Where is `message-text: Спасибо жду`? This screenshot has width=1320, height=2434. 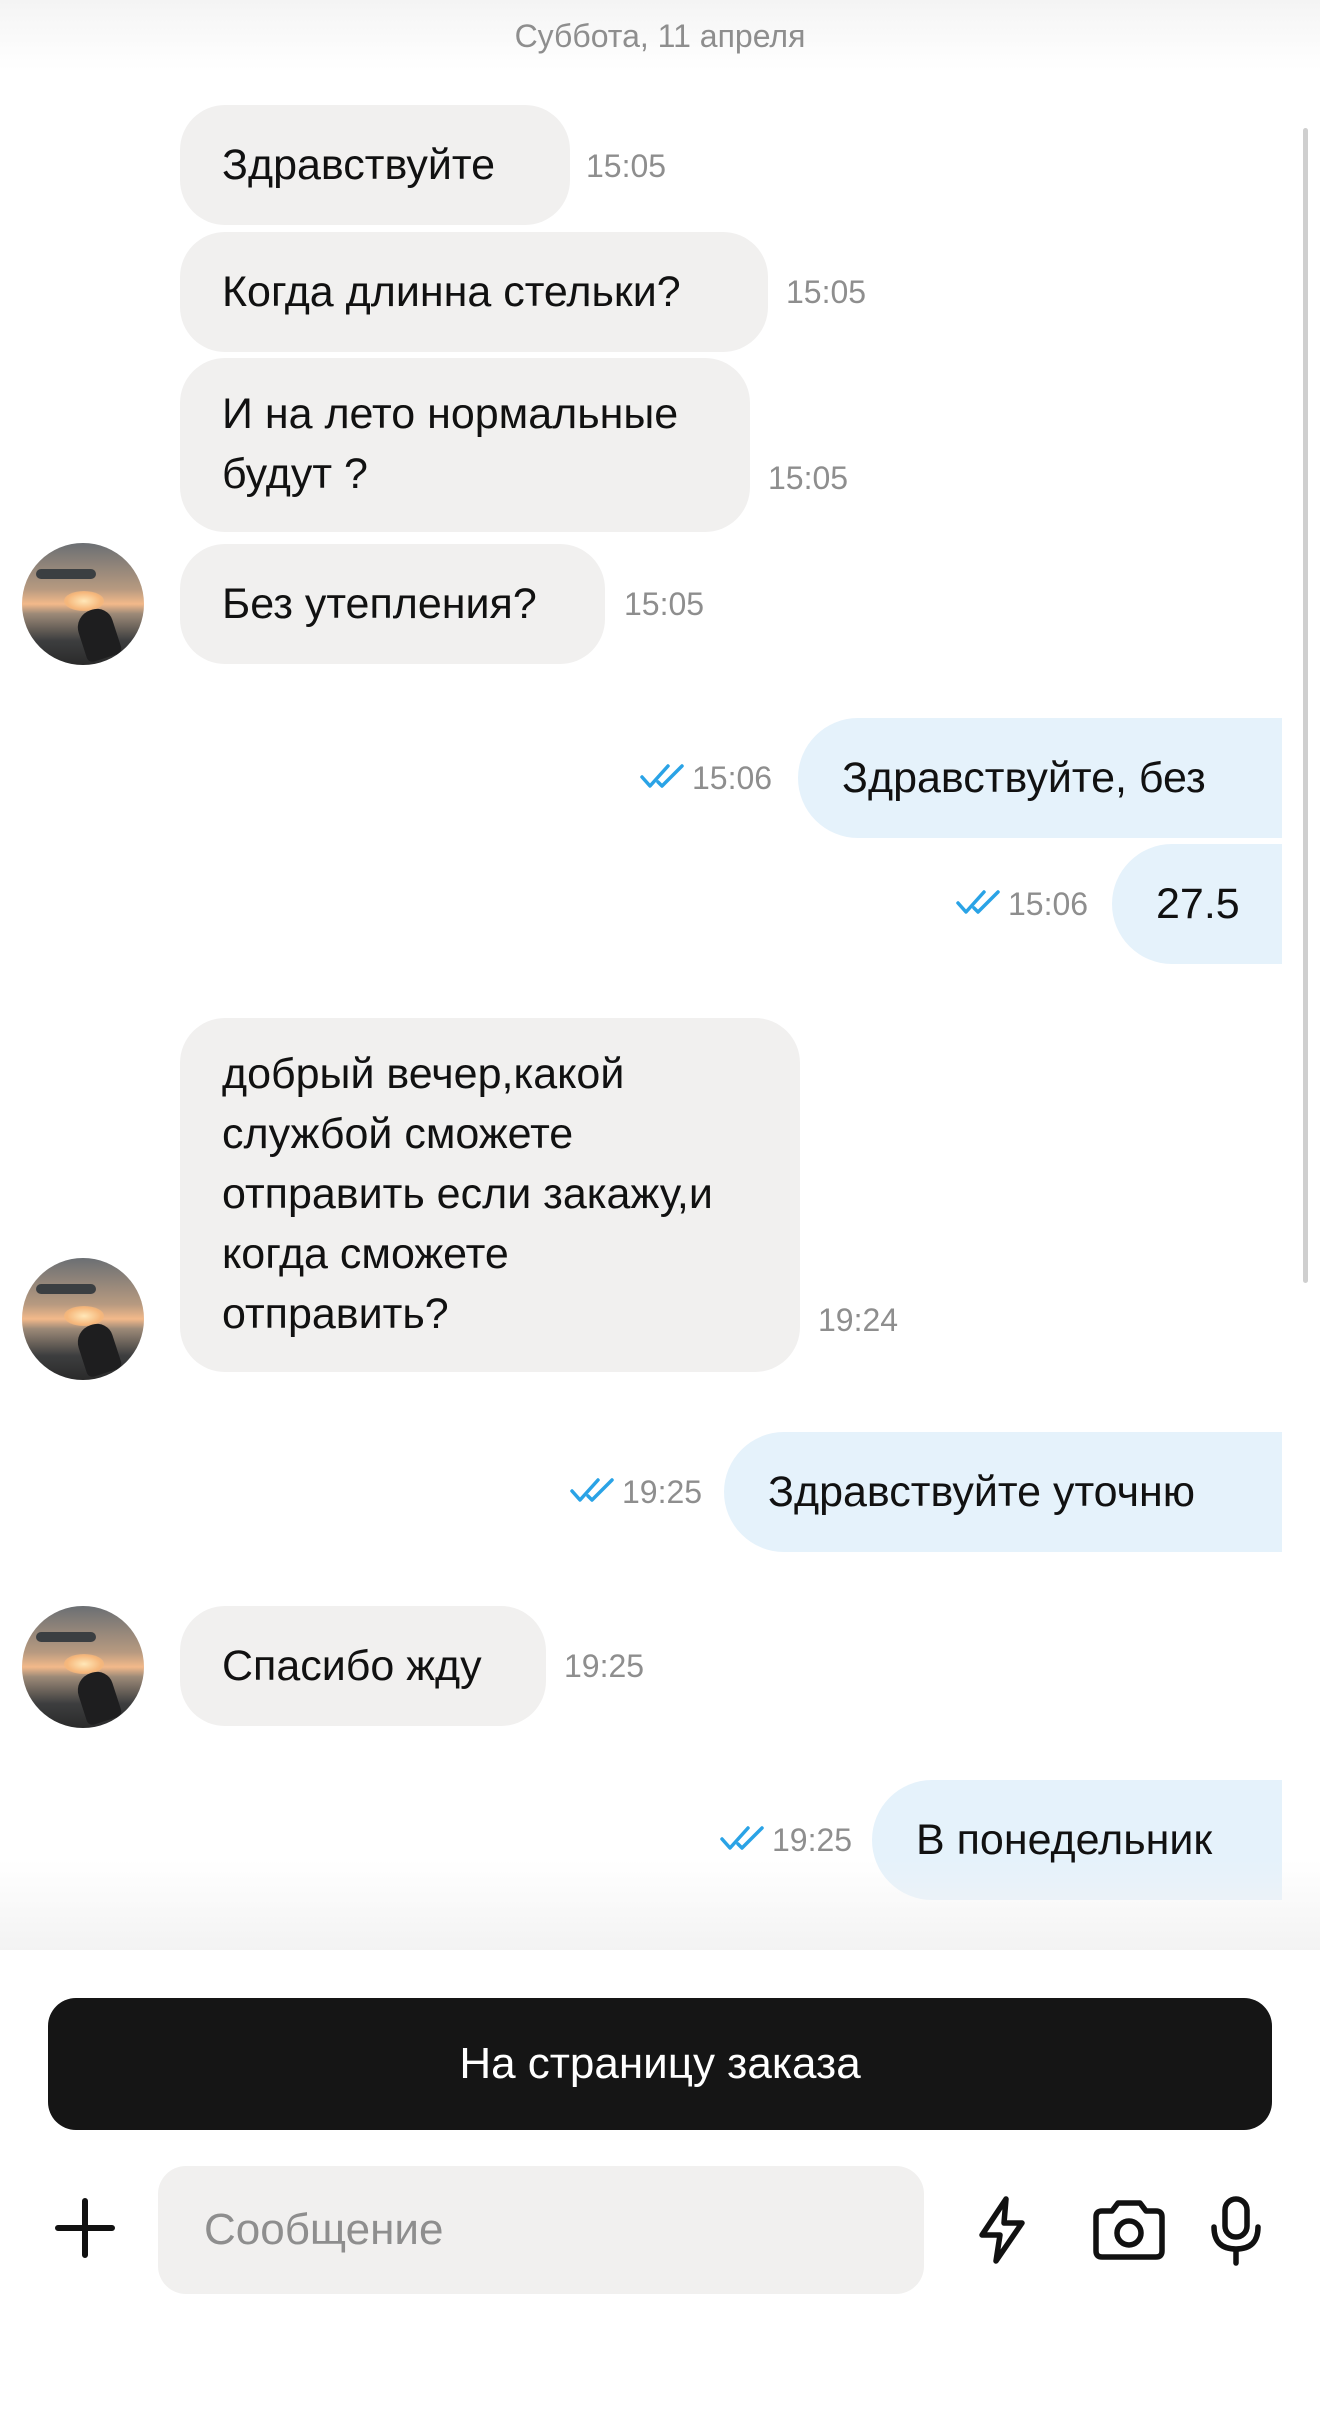
message-text: Спасибо жду is located at coordinates (352, 1666).